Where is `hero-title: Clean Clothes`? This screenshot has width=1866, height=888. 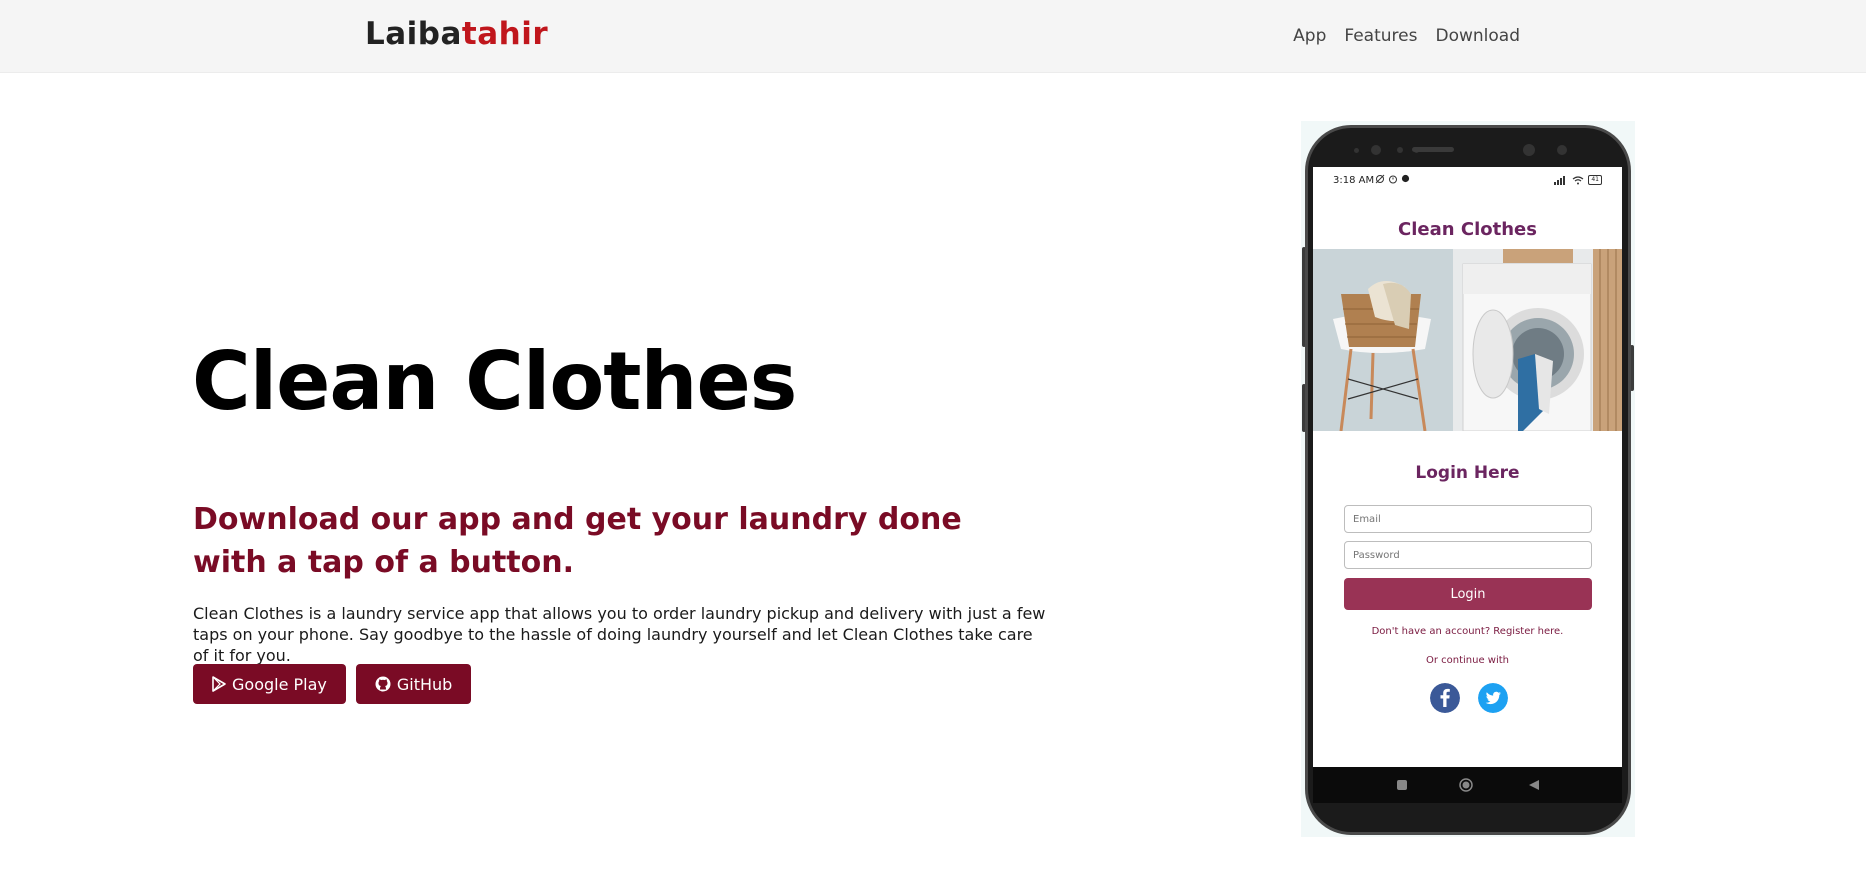
hero-title: Clean Clothes is located at coordinates (494, 381).